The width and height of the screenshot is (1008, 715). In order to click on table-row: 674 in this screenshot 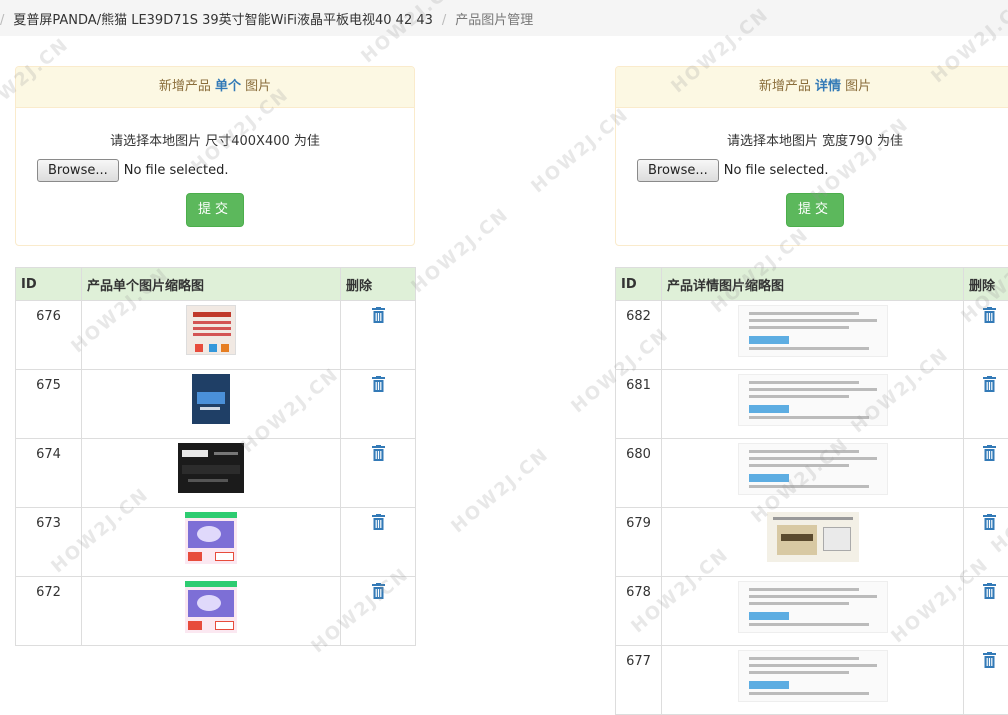, I will do `click(216, 473)`.